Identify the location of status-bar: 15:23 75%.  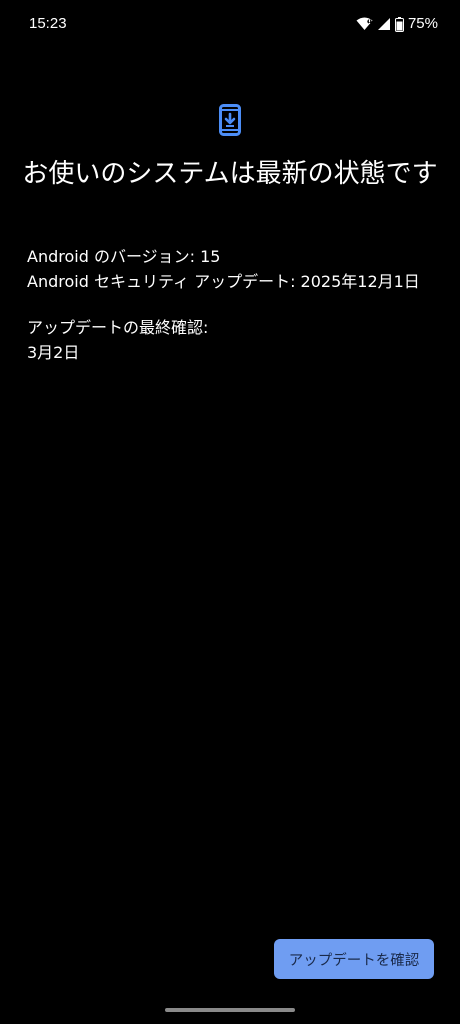
(230, 24).